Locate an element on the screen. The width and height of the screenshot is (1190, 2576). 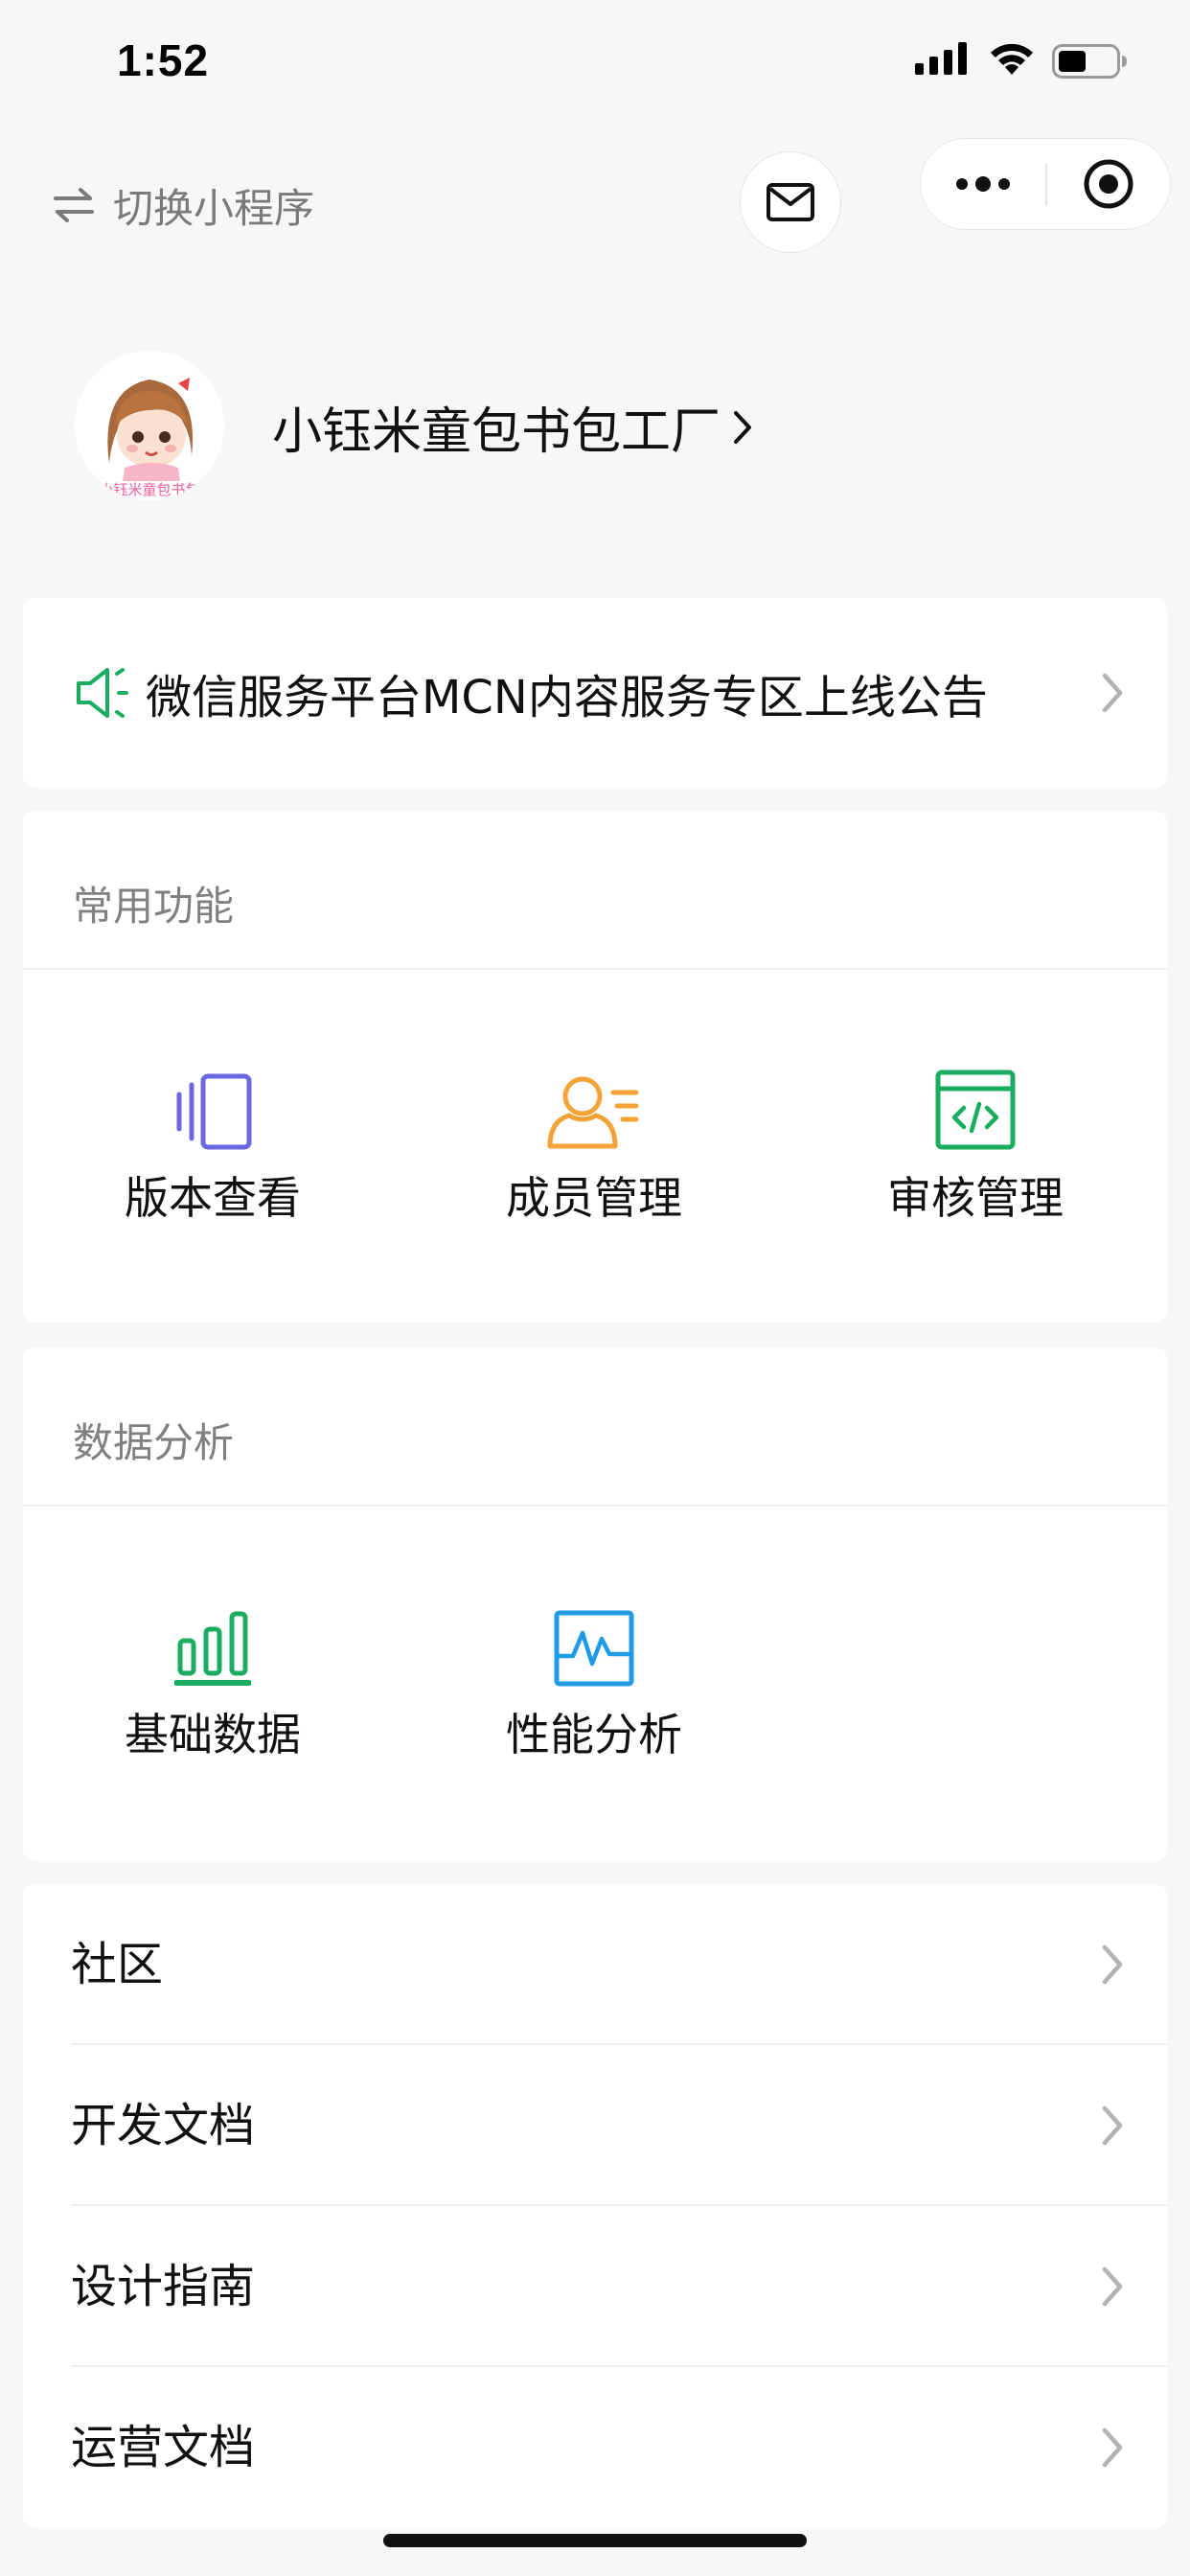
performance-analysis-button: 性能分析 is located at coordinates (594, 1681).